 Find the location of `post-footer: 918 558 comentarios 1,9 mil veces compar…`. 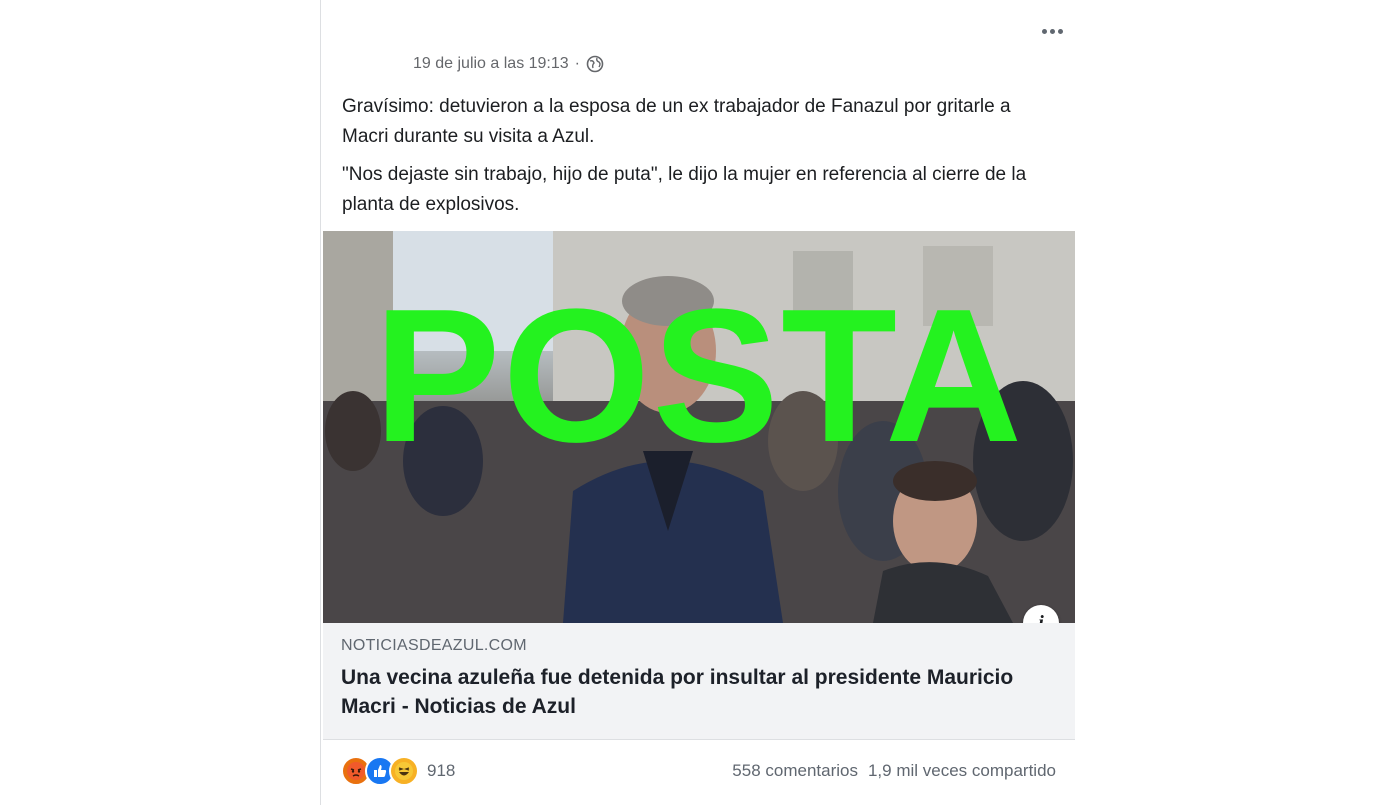

post-footer: 918 558 comentarios 1,9 mil veces compar… is located at coordinates (698, 771).